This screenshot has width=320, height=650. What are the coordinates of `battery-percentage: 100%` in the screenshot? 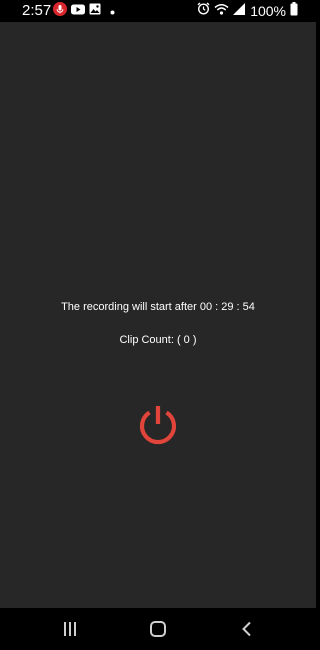 It's located at (268, 11).